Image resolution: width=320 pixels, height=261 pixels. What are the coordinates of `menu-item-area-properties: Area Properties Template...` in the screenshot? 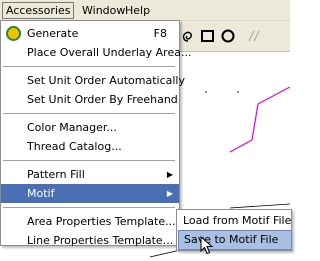 It's located at (90, 221).